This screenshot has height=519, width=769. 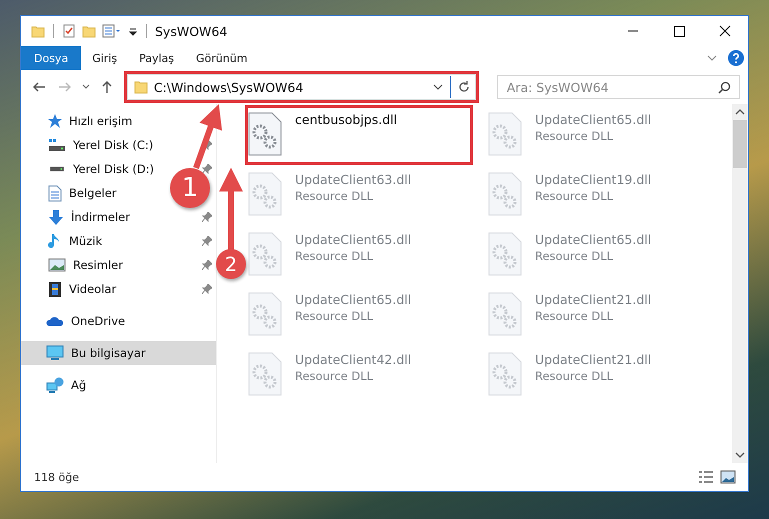 What do you see at coordinates (736, 58) in the screenshot?
I see `help-icon` at bounding box center [736, 58].